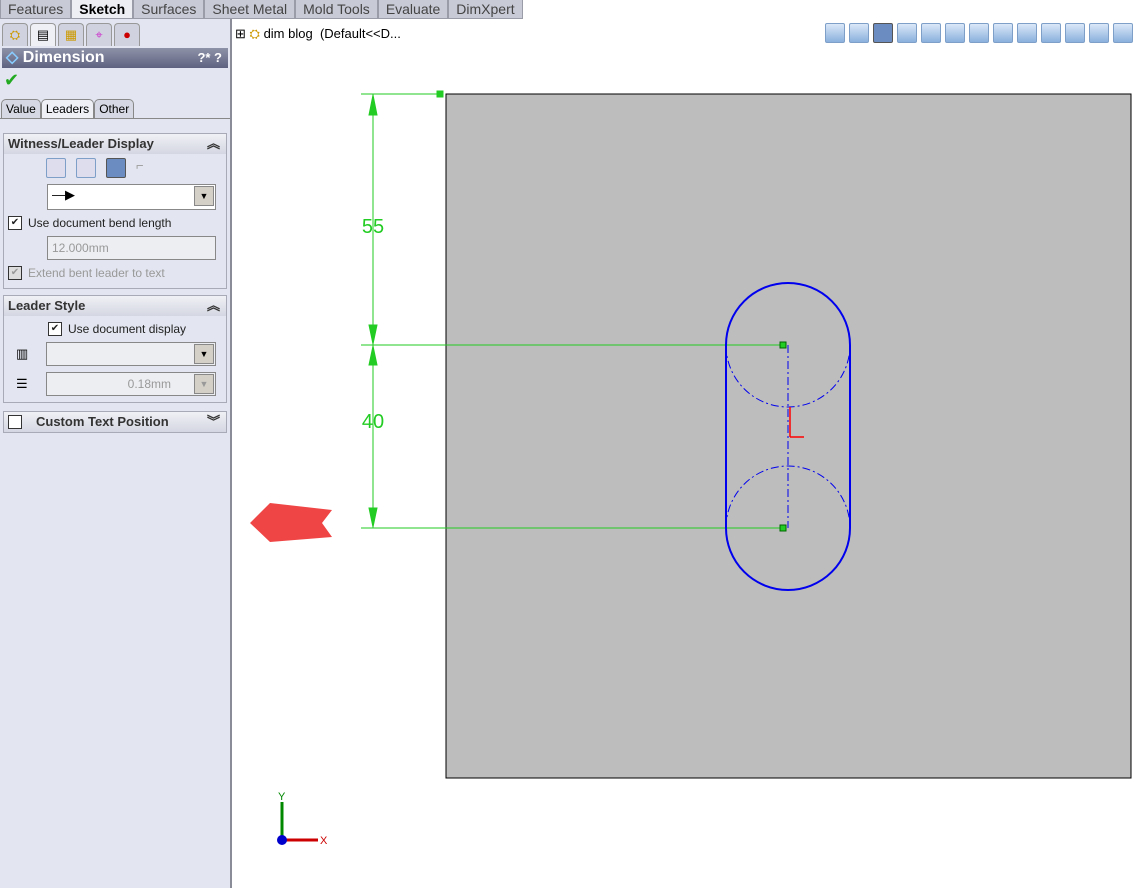 The height and width of the screenshot is (888, 1141). Describe the element at coordinates (63, 194) in the screenshot. I see `arrow-style-icon: —▶` at that location.